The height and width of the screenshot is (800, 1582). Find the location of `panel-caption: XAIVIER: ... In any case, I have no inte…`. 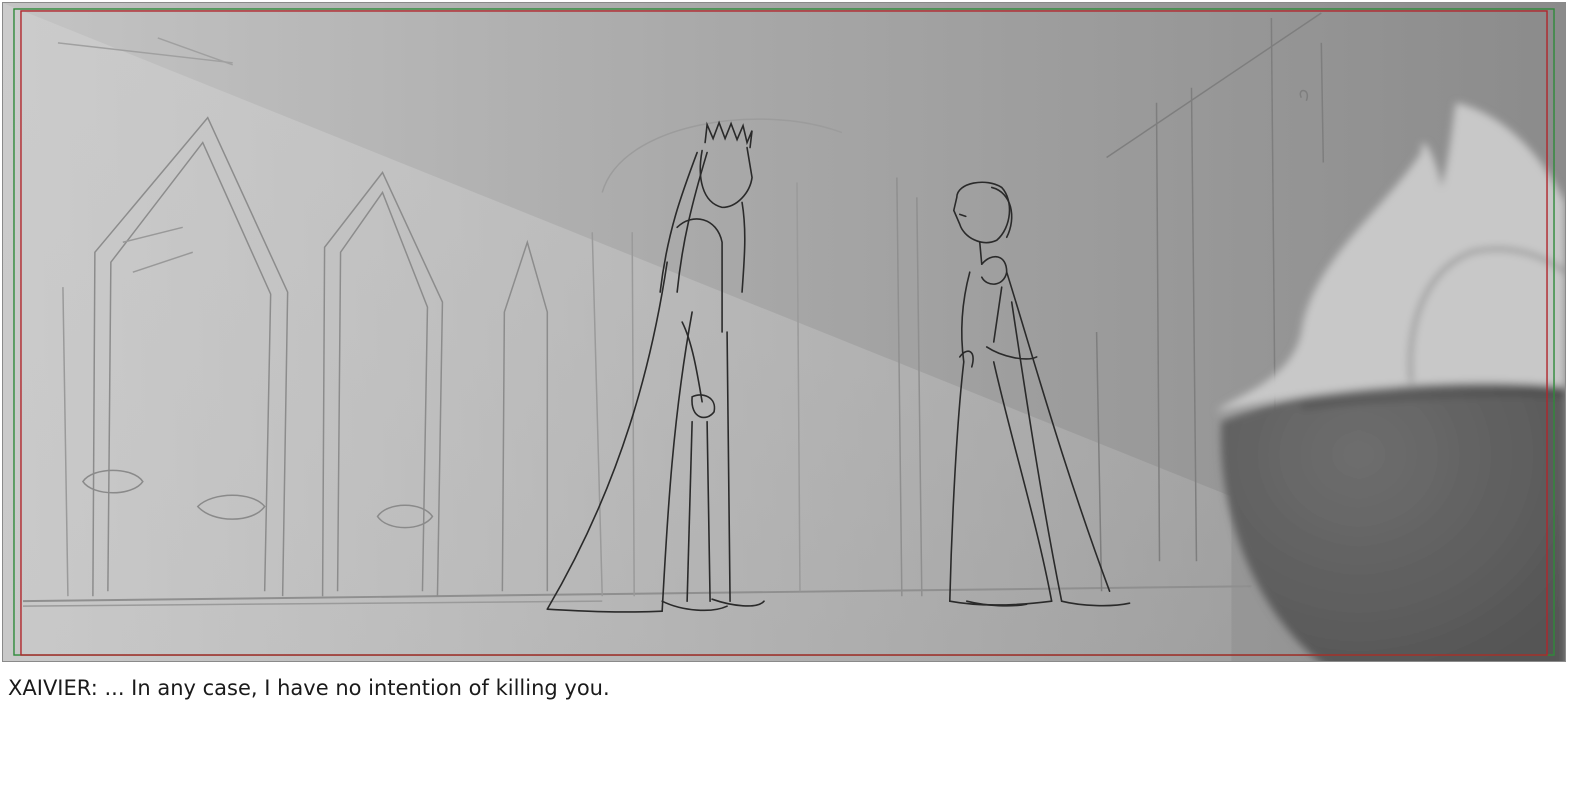

panel-caption: XAIVIER: ... In any case, I have no inte… is located at coordinates (309, 688).